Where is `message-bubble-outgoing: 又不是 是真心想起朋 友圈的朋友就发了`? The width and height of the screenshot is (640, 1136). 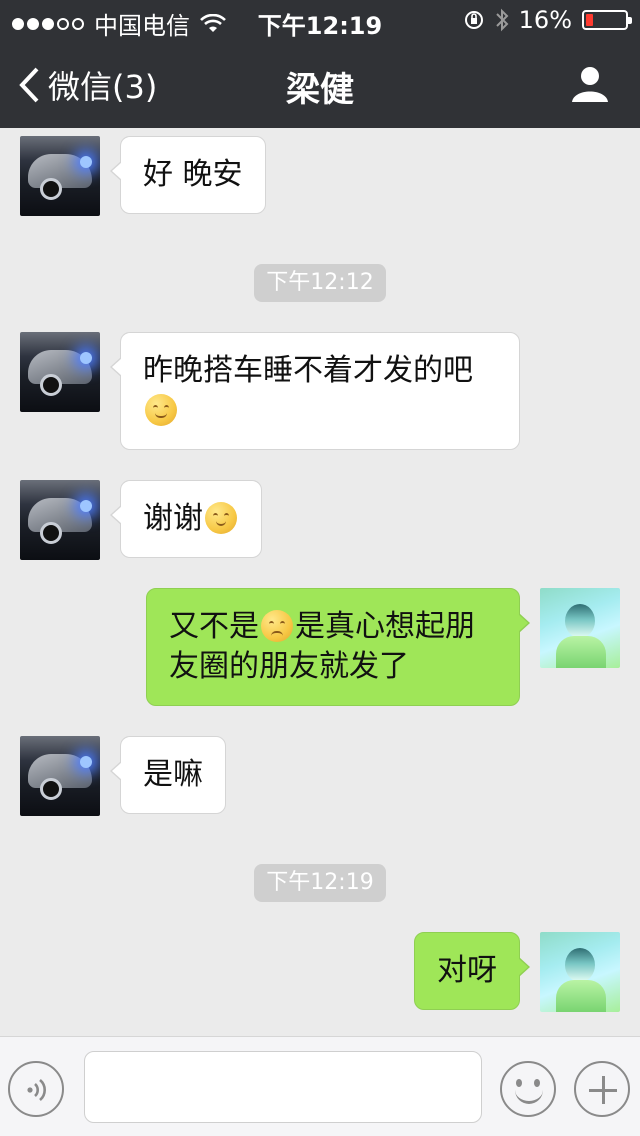 message-bubble-outgoing: 又不是 是真心想起朋 友圈的朋友就发了 is located at coordinates (338, 647).